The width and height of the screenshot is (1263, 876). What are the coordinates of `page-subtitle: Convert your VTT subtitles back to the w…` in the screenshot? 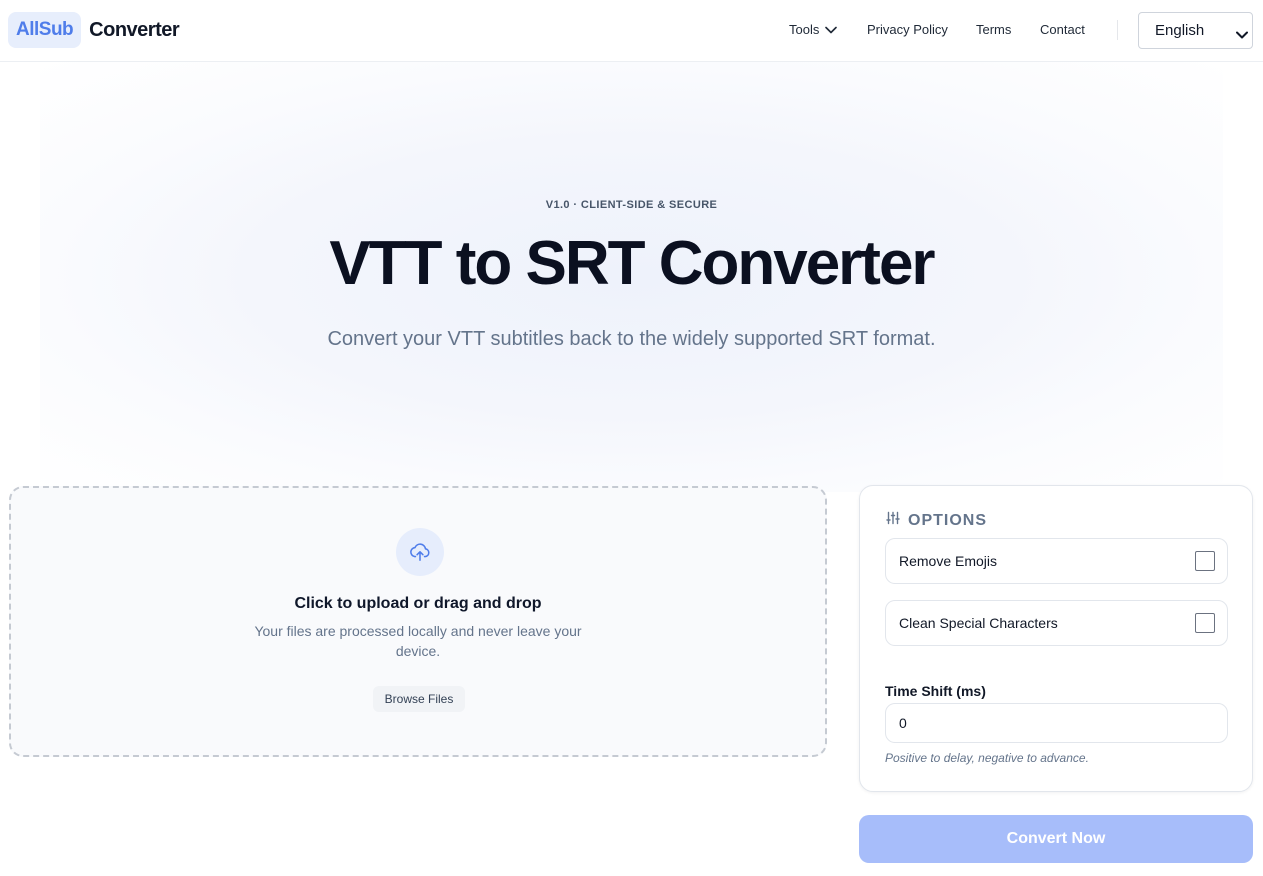 It's located at (631, 339).